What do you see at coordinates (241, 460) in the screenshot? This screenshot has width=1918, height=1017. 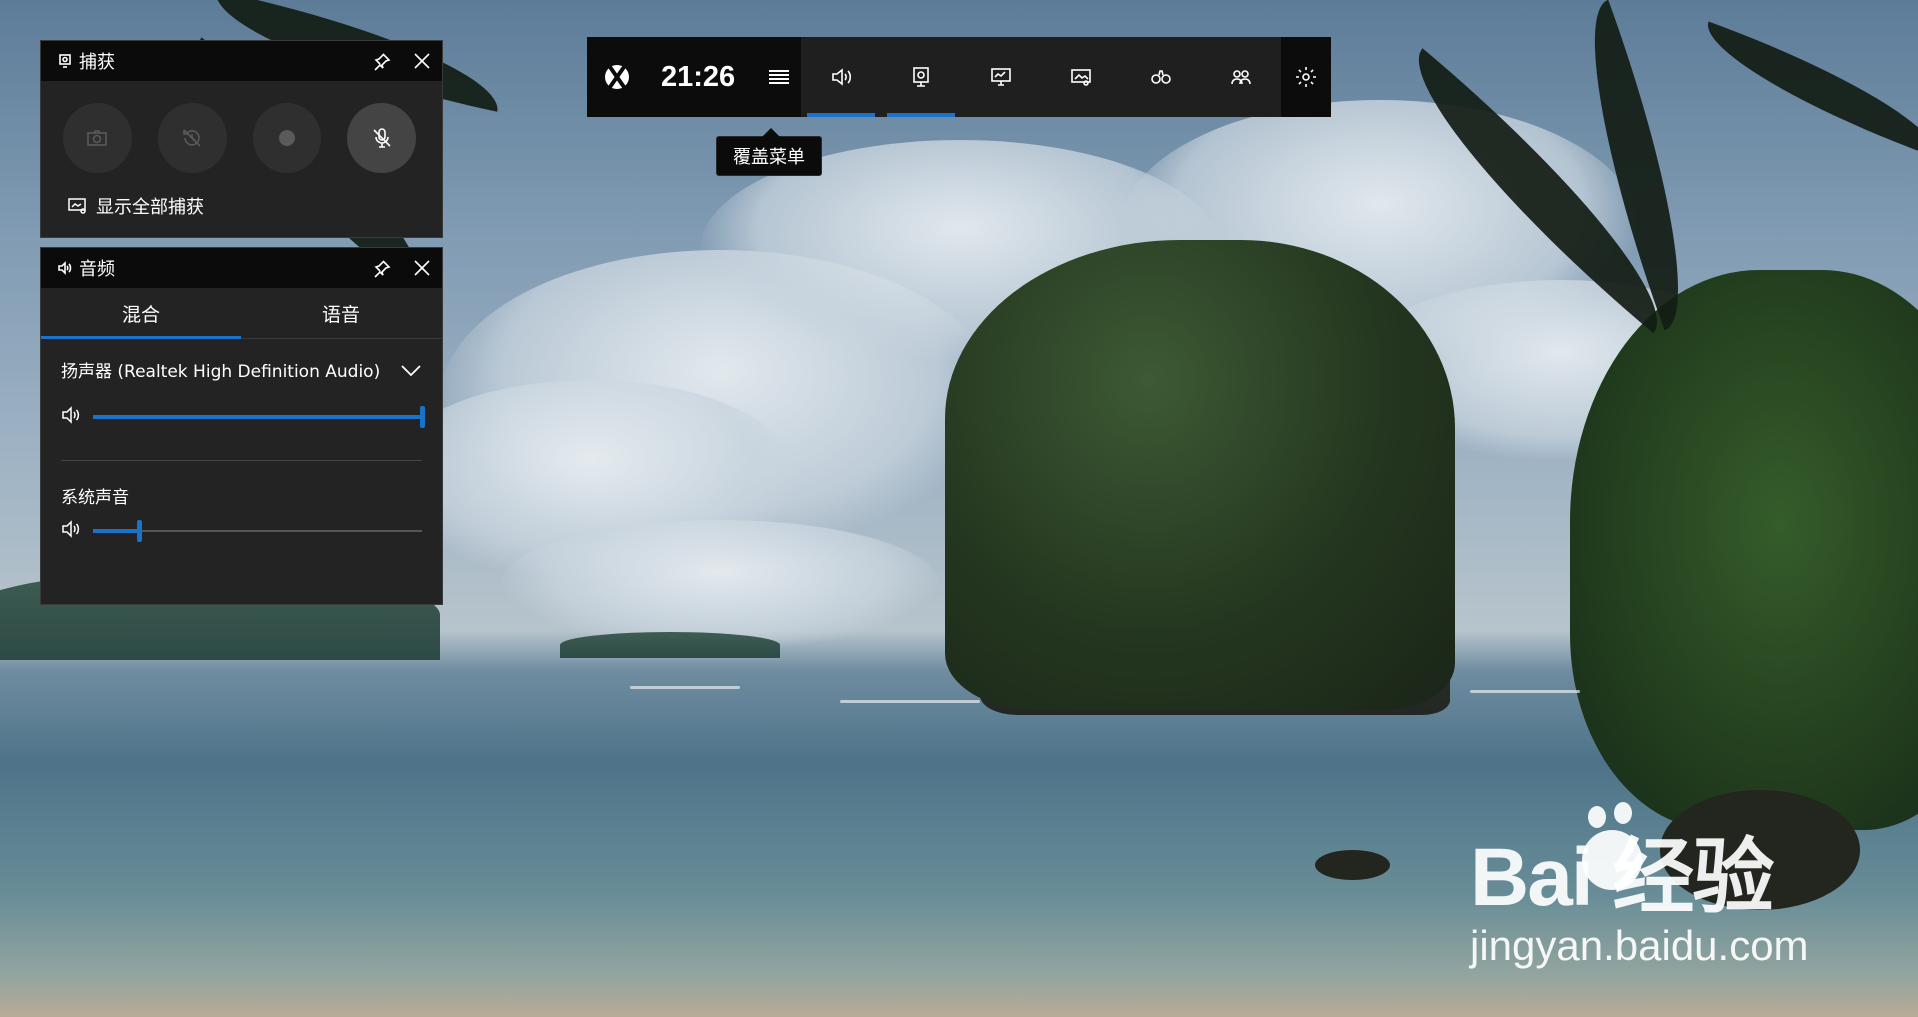 I see `divider` at bounding box center [241, 460].